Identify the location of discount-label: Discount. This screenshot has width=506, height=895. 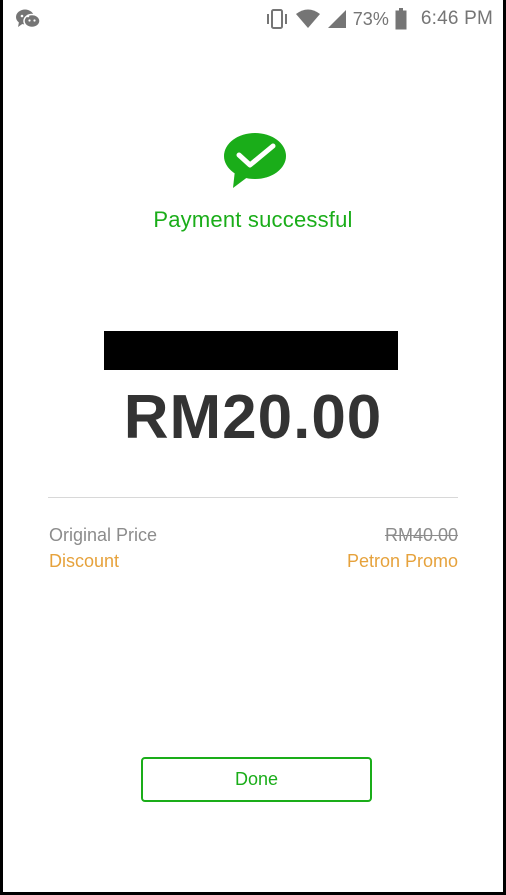
(84, 560).